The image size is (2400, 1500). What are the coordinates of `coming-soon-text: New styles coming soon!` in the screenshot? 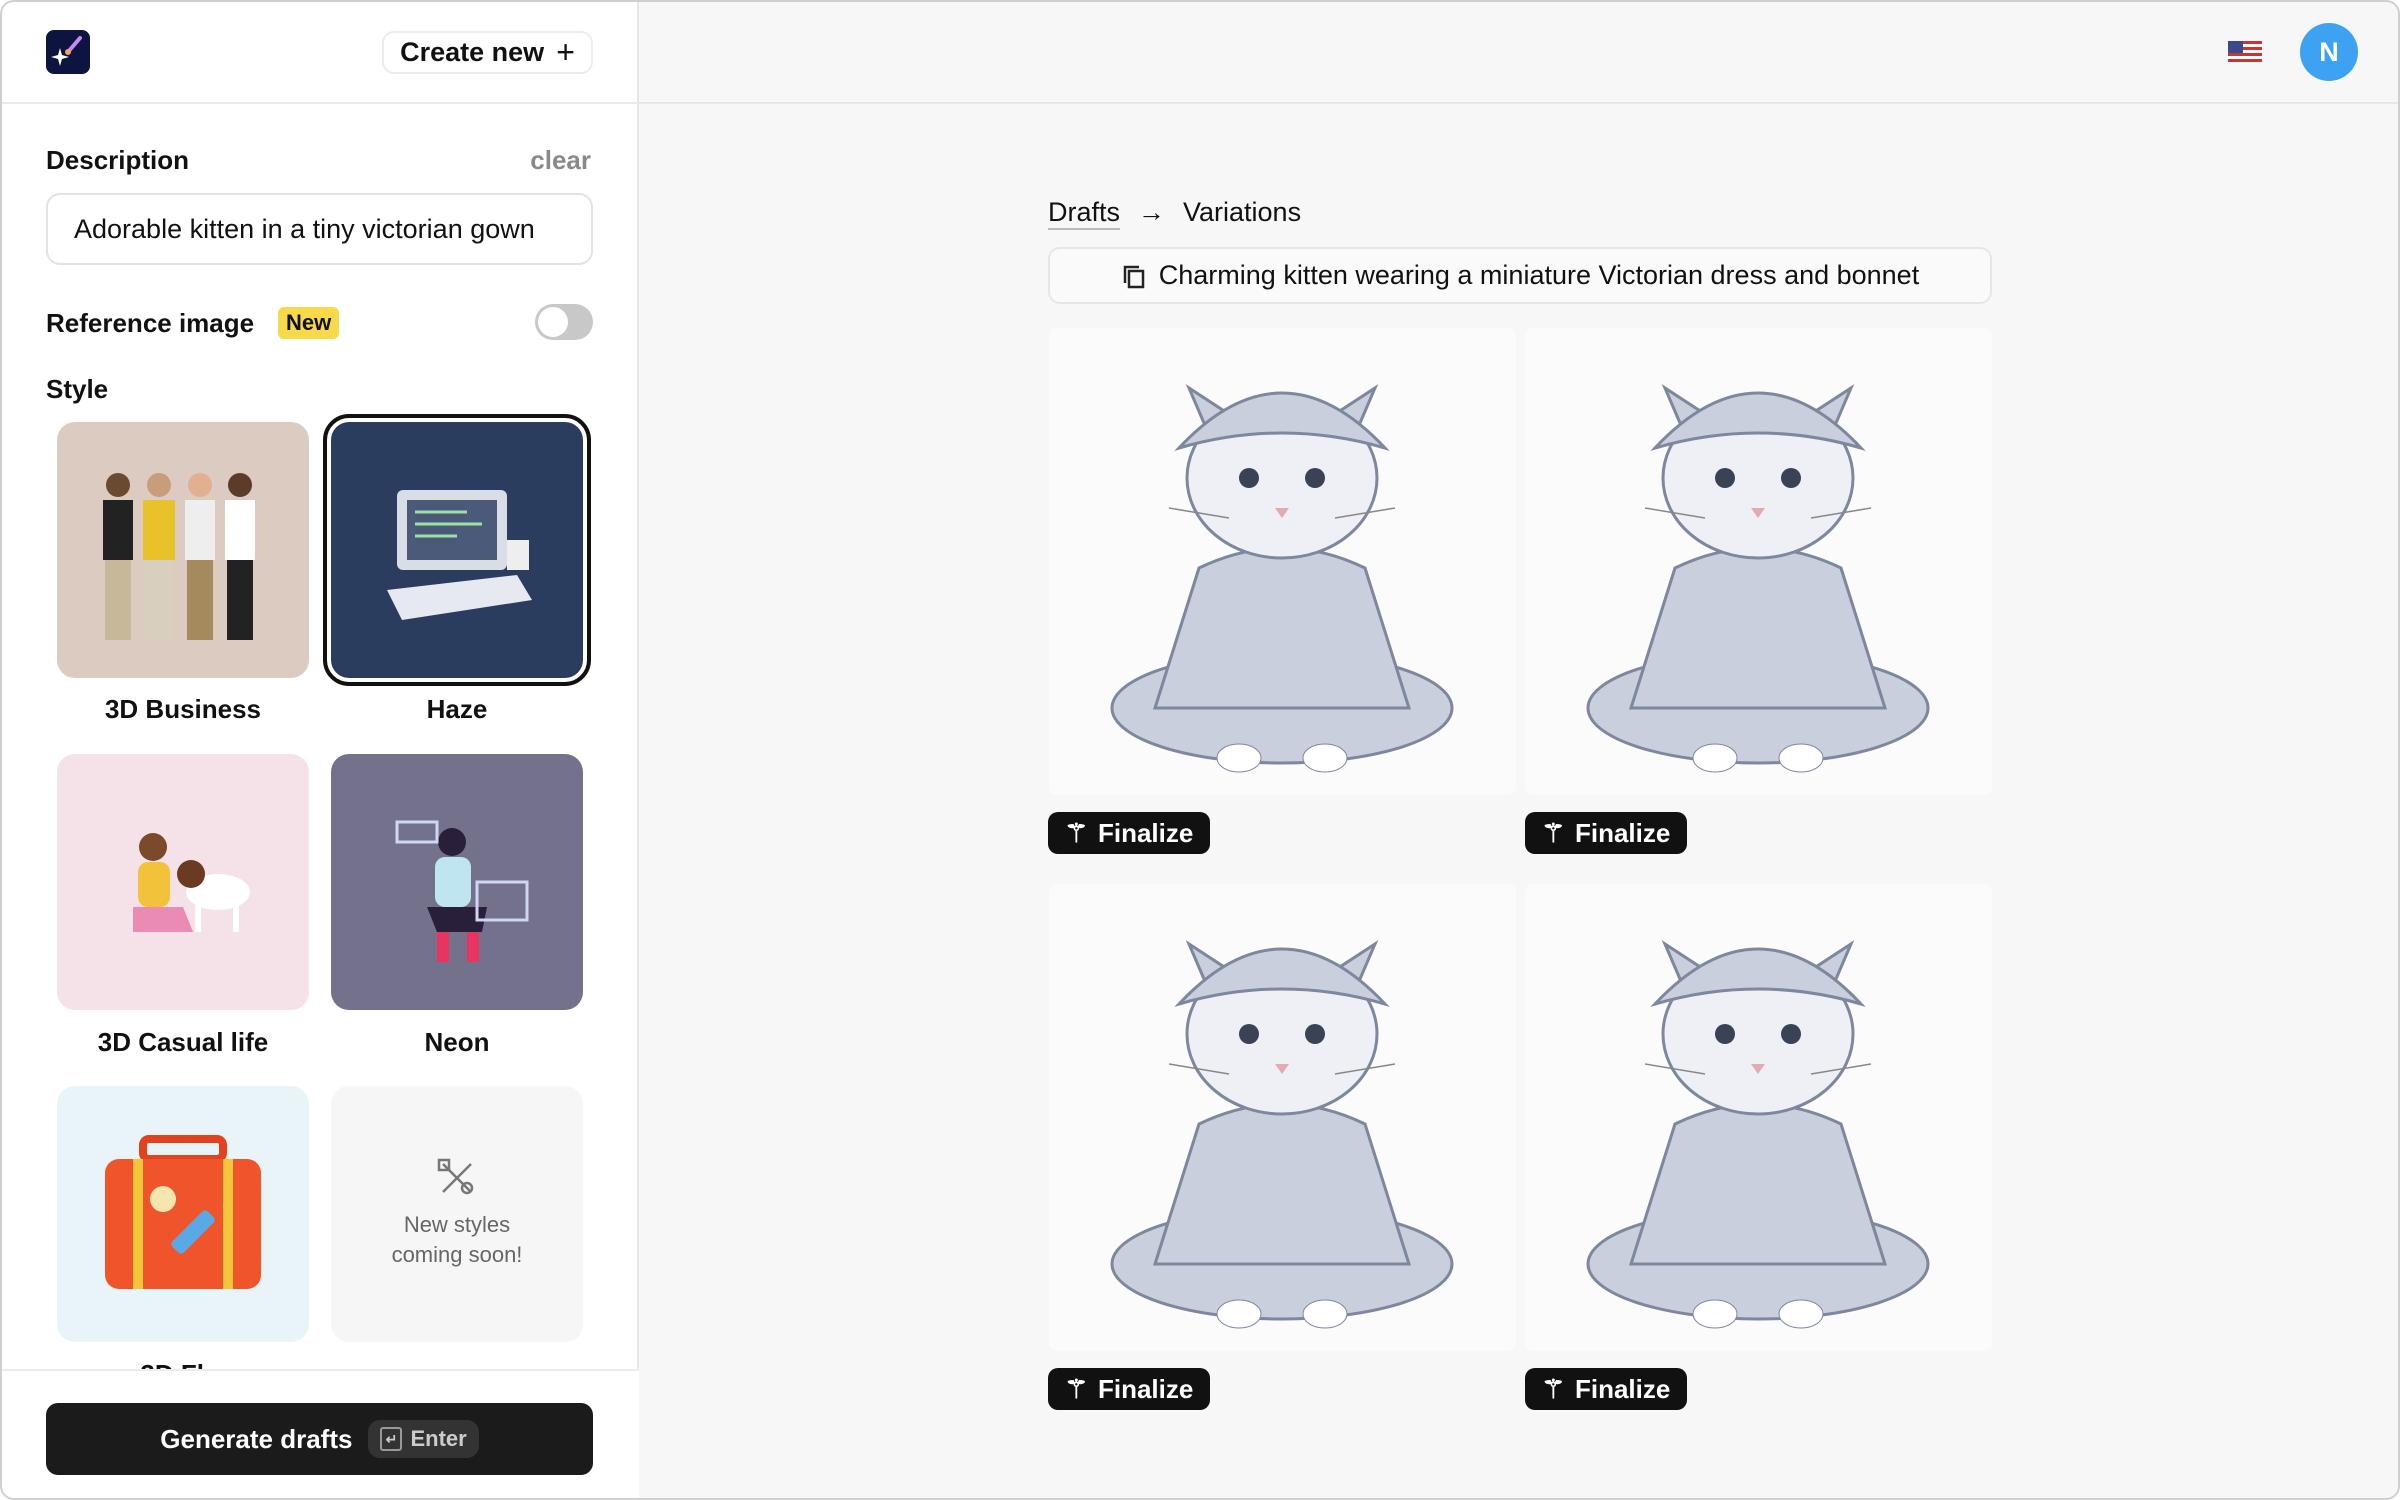 It's located at (457, 1239).